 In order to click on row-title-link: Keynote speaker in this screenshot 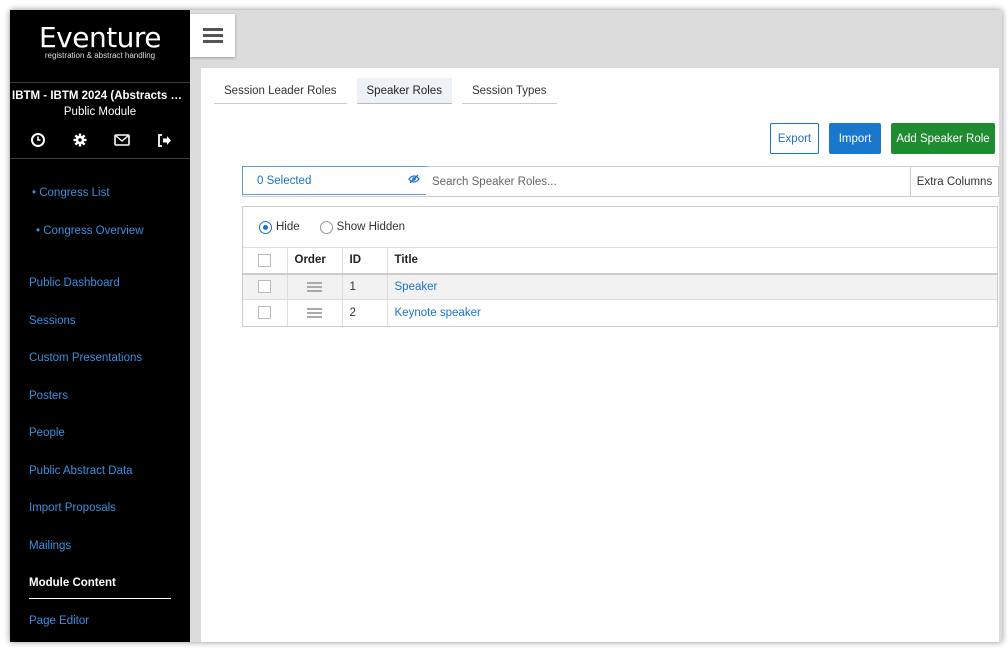, I will do `click(438, 313)`.